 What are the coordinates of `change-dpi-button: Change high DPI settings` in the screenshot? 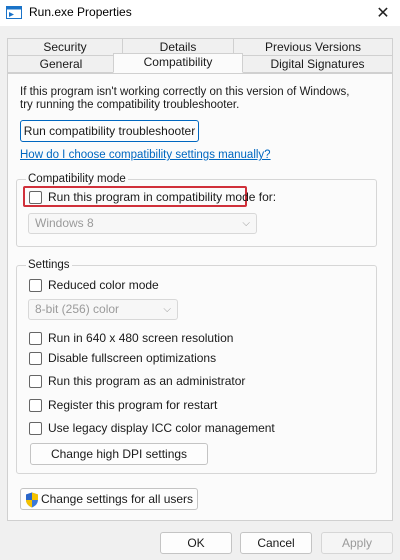 It's located at (119, 454).